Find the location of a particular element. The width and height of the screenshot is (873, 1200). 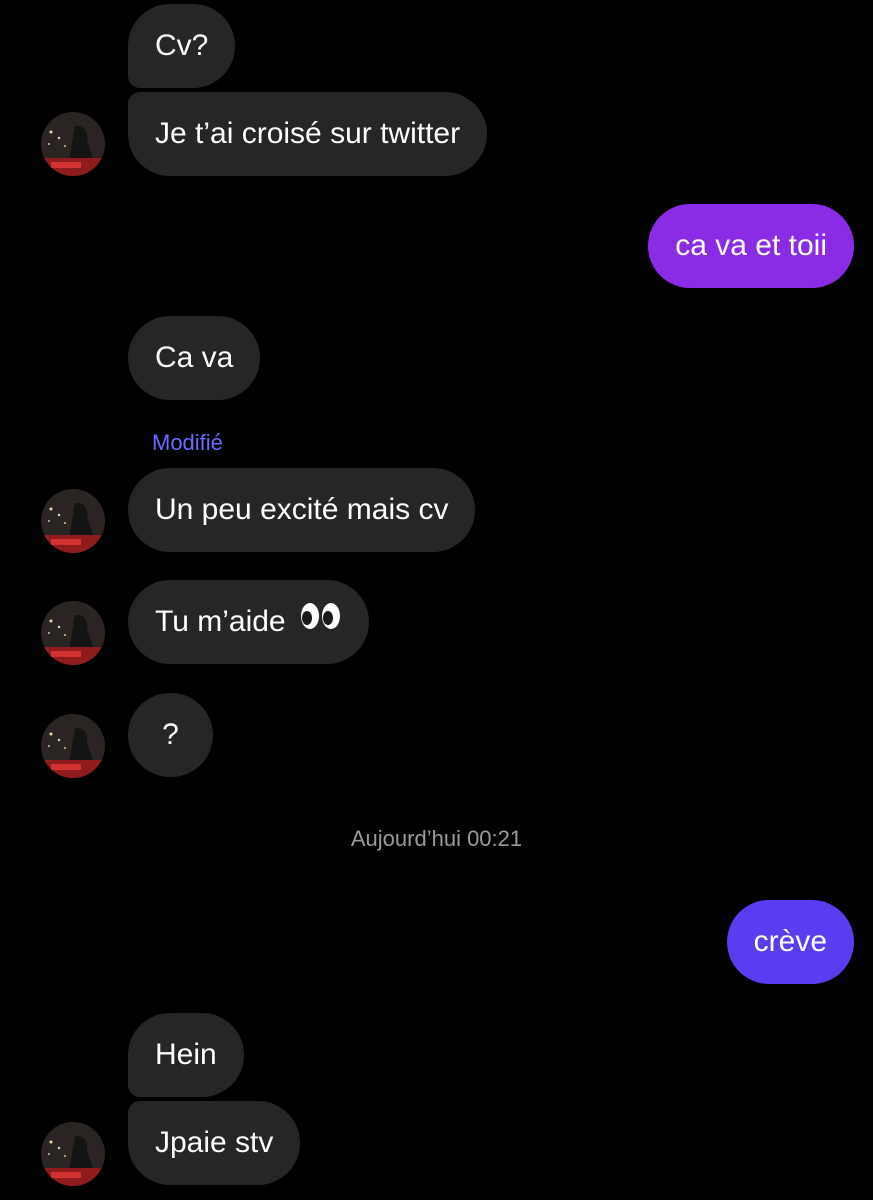

outgoing-message-bubble: crève is located at coordinates (790, 942).